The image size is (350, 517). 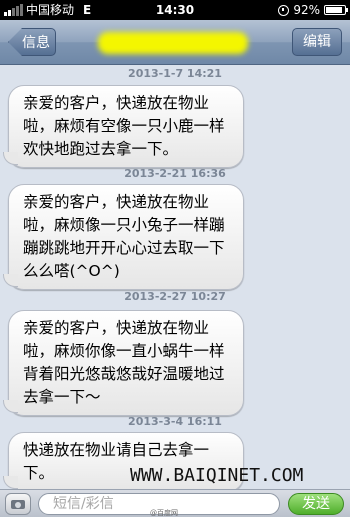 I want to click on message-timestamp: 2013-3-4 16:11, so click(x=175, y=421).